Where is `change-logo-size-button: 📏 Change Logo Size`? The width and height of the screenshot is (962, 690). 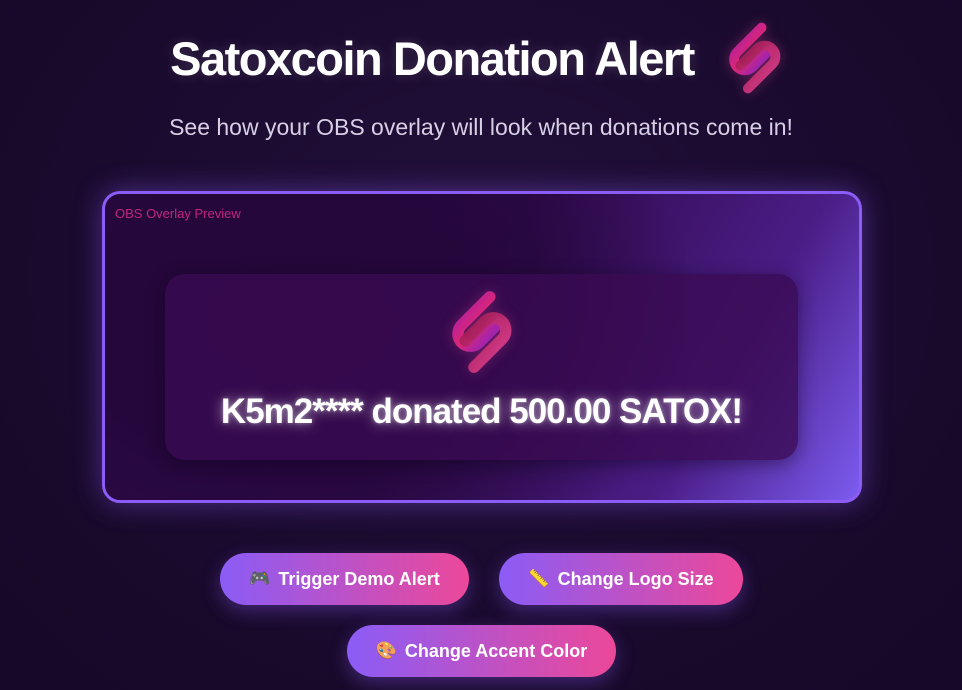
change-logo-size-button: 📏 Change Logo Size is located at coordinates (621, 579).